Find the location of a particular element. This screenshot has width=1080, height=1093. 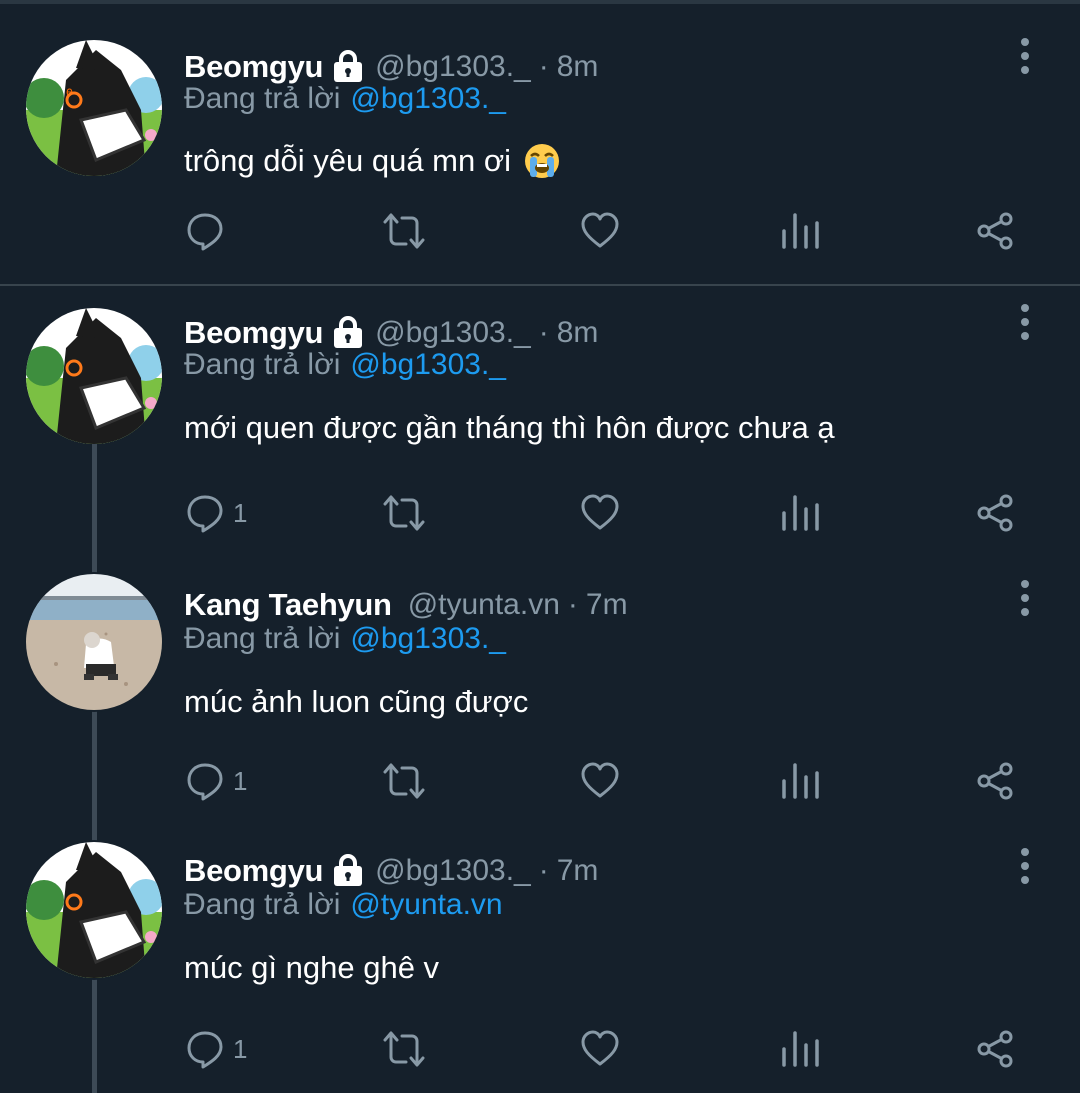

tweet-actions is located at coordinates (540, 231).